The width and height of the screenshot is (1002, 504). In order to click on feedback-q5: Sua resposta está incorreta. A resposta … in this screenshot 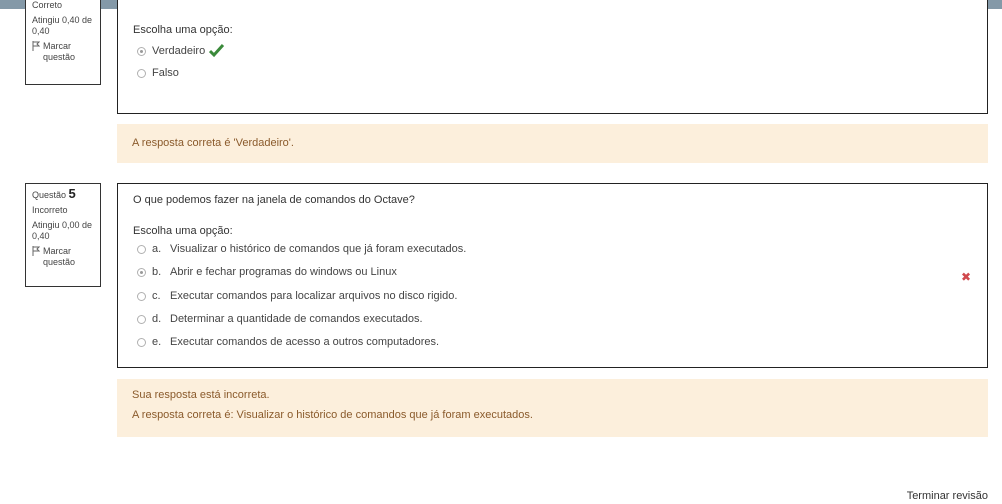, I will do `click(552, 408)`.